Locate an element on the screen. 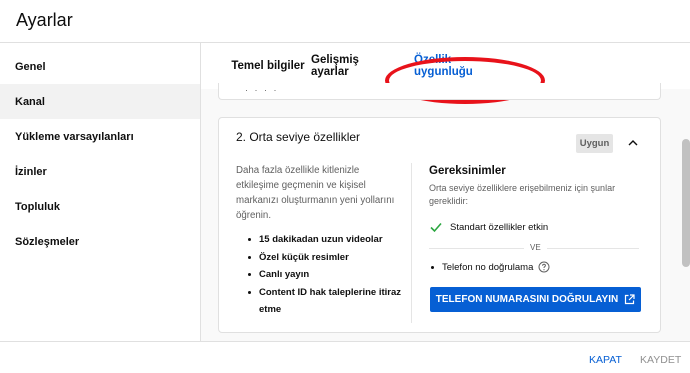 This screenshot has width=690, height=373. sidebar-item-yukleme-varsayilanlari: Yükleme varsayılanları is located at coordinates (100, 136).